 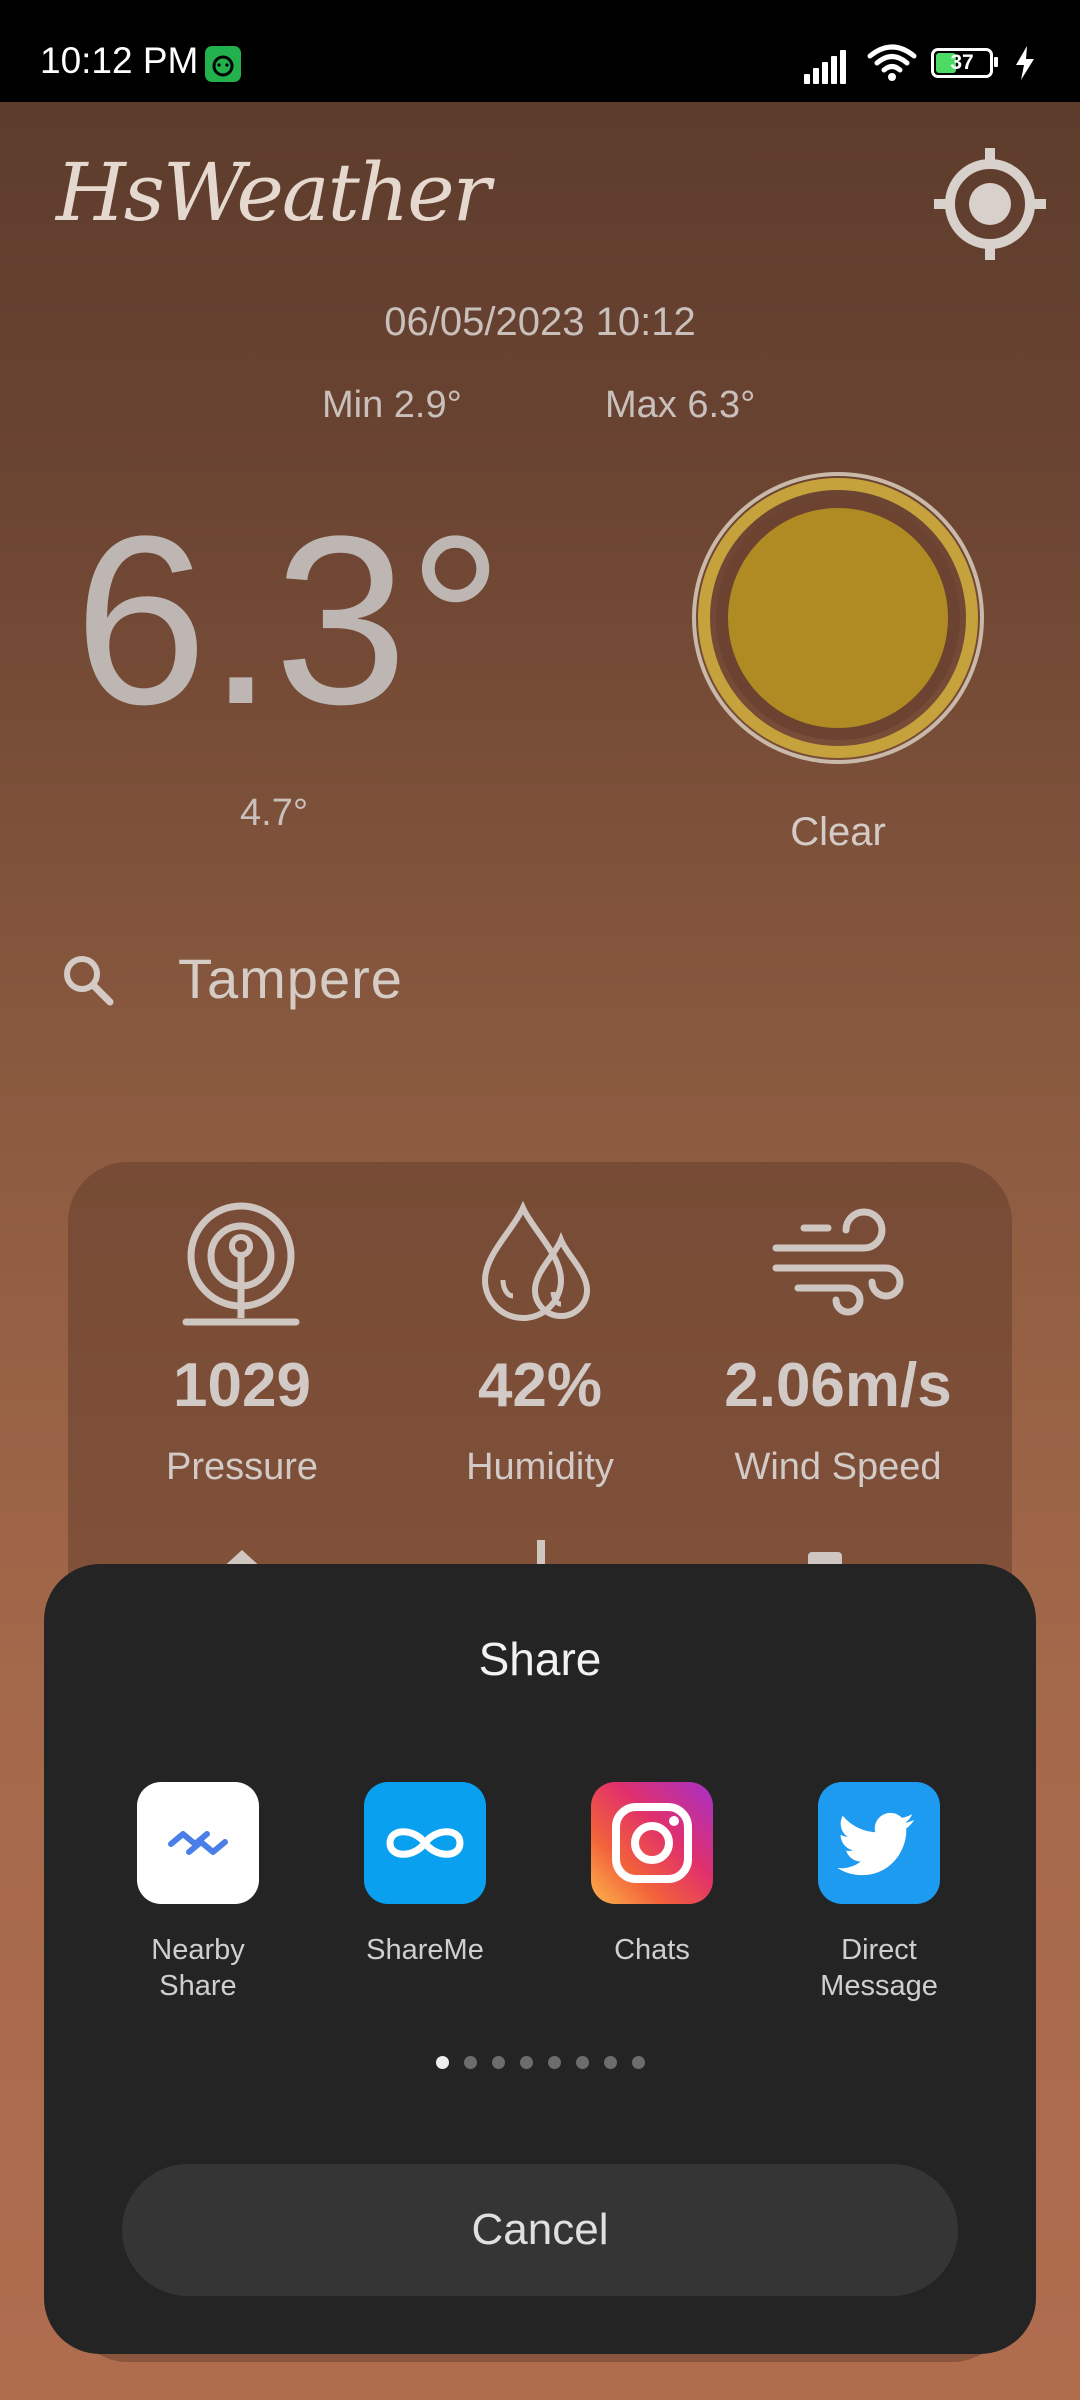 I want to click on status-time: 10:12 PM, so click(x=119, y=60).